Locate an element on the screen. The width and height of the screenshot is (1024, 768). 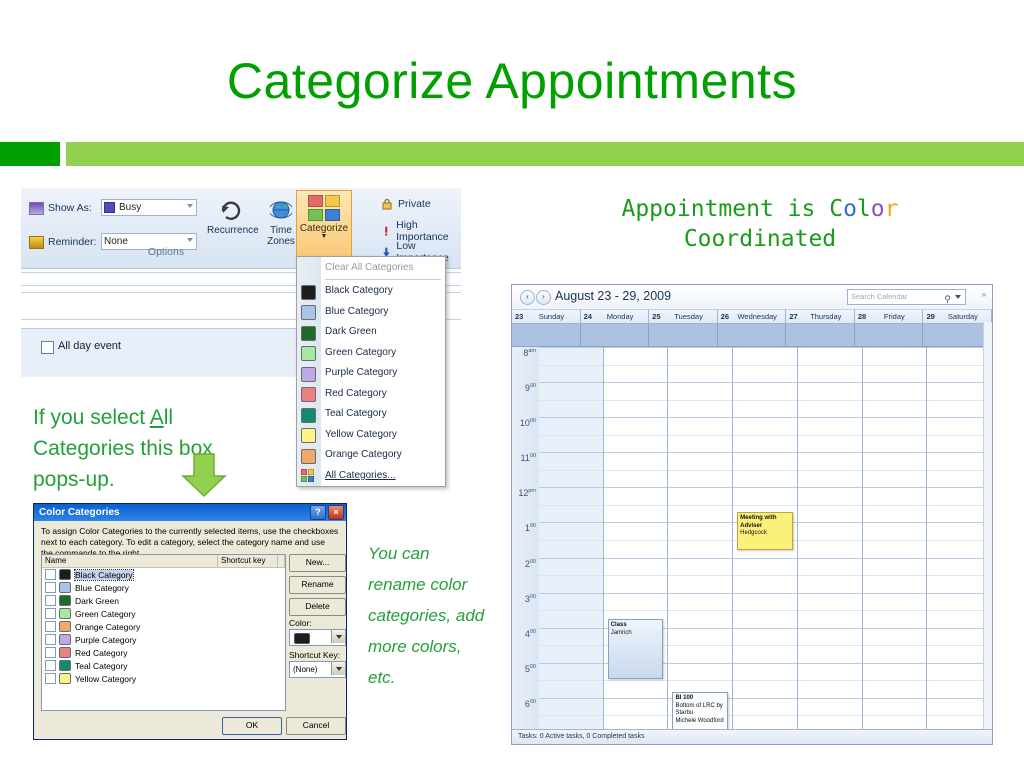
time-zones-button: Time Zones is located at coordinates (281, 223).